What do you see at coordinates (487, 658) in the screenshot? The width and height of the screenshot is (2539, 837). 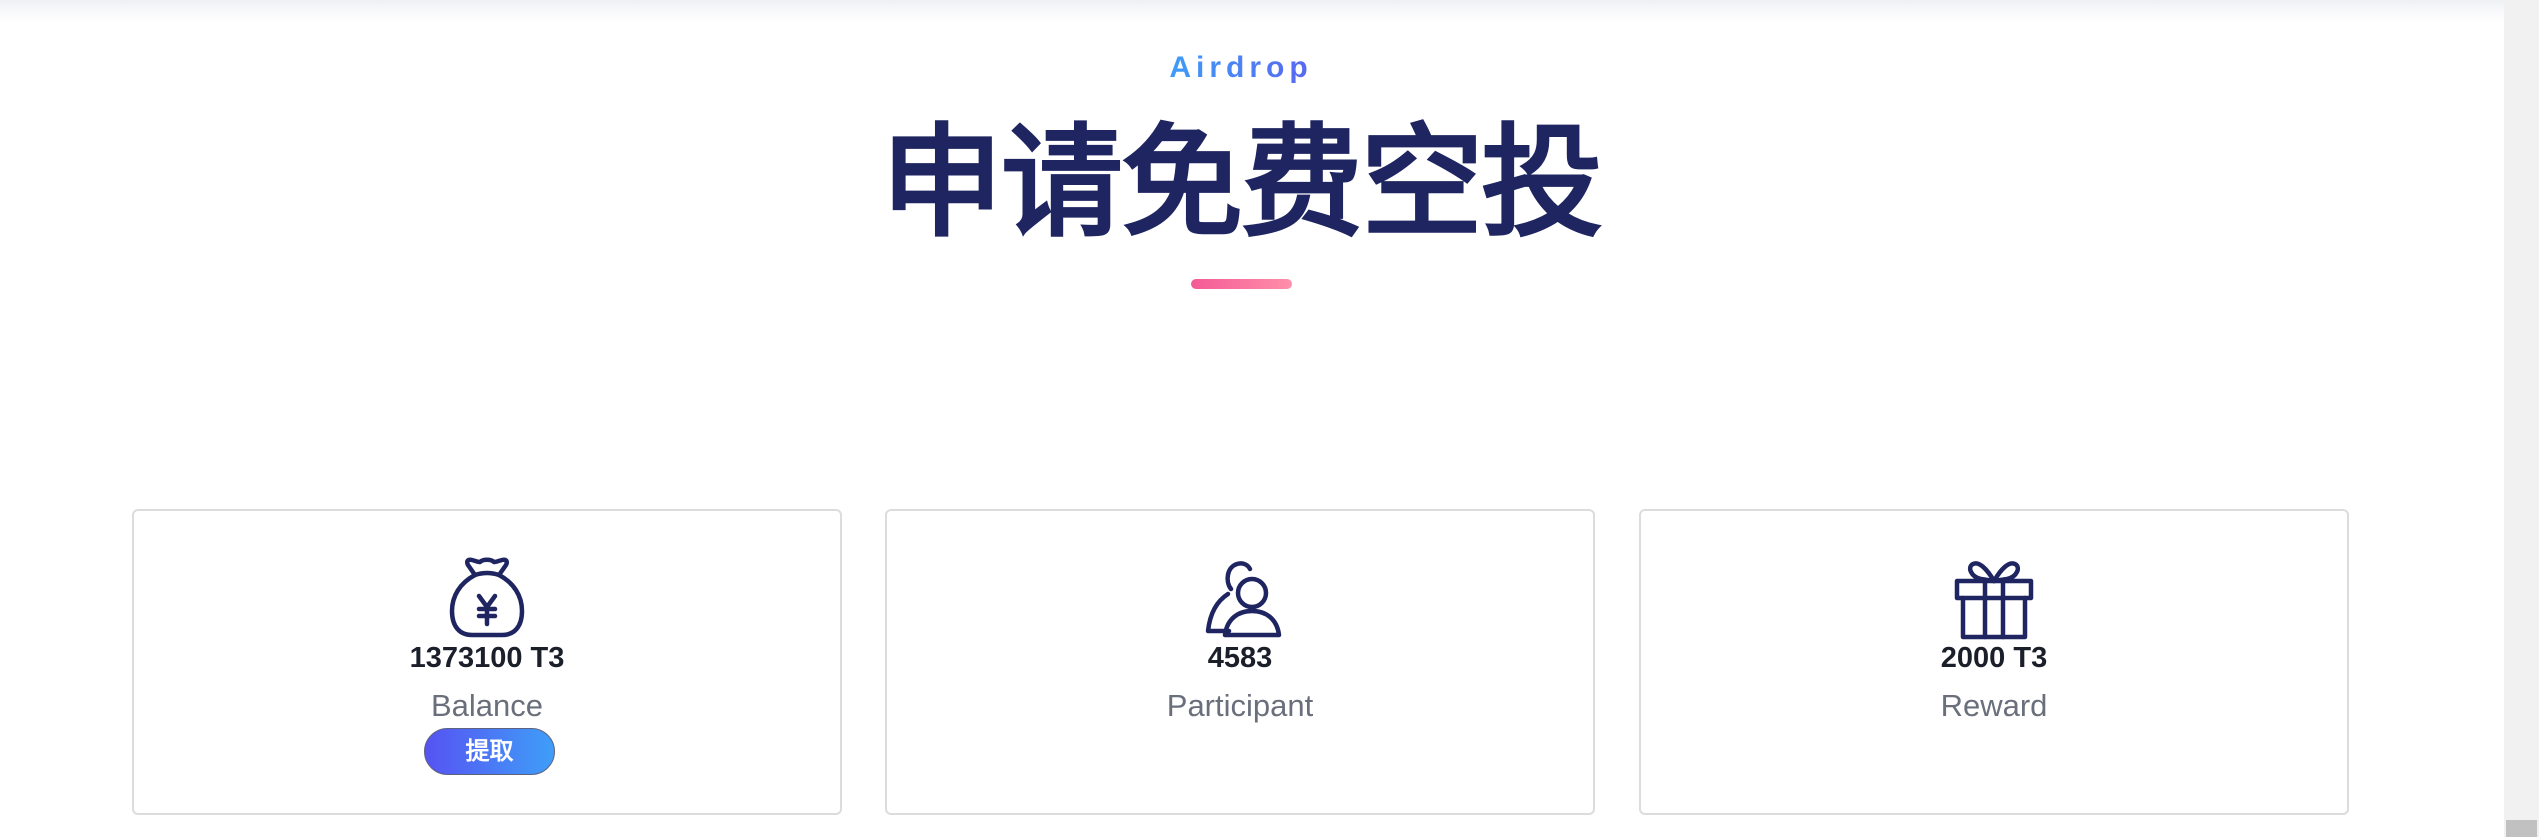 I see `balance-value: 1373100 T3` at bounding box center [487, 658].